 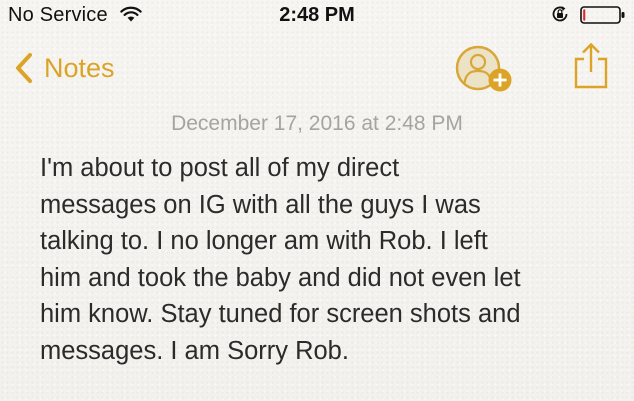 What do you see at coordinates (220, 168) in the screenshot?
I see `note-line: I'm about to post all of my direct` at bounding box center [220, 168].